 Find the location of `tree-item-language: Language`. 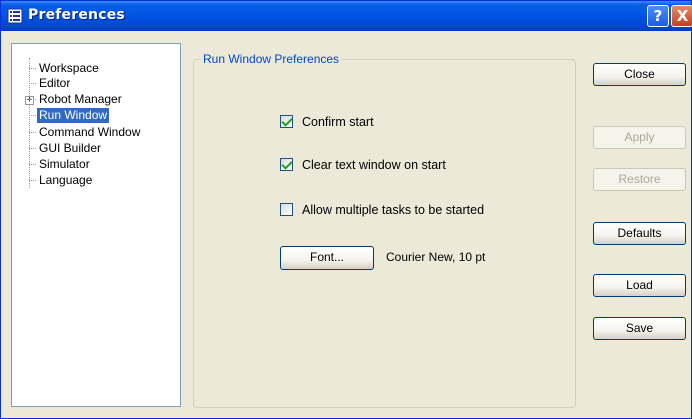

tree-item-language: Language is located at coordinates (61, 180).